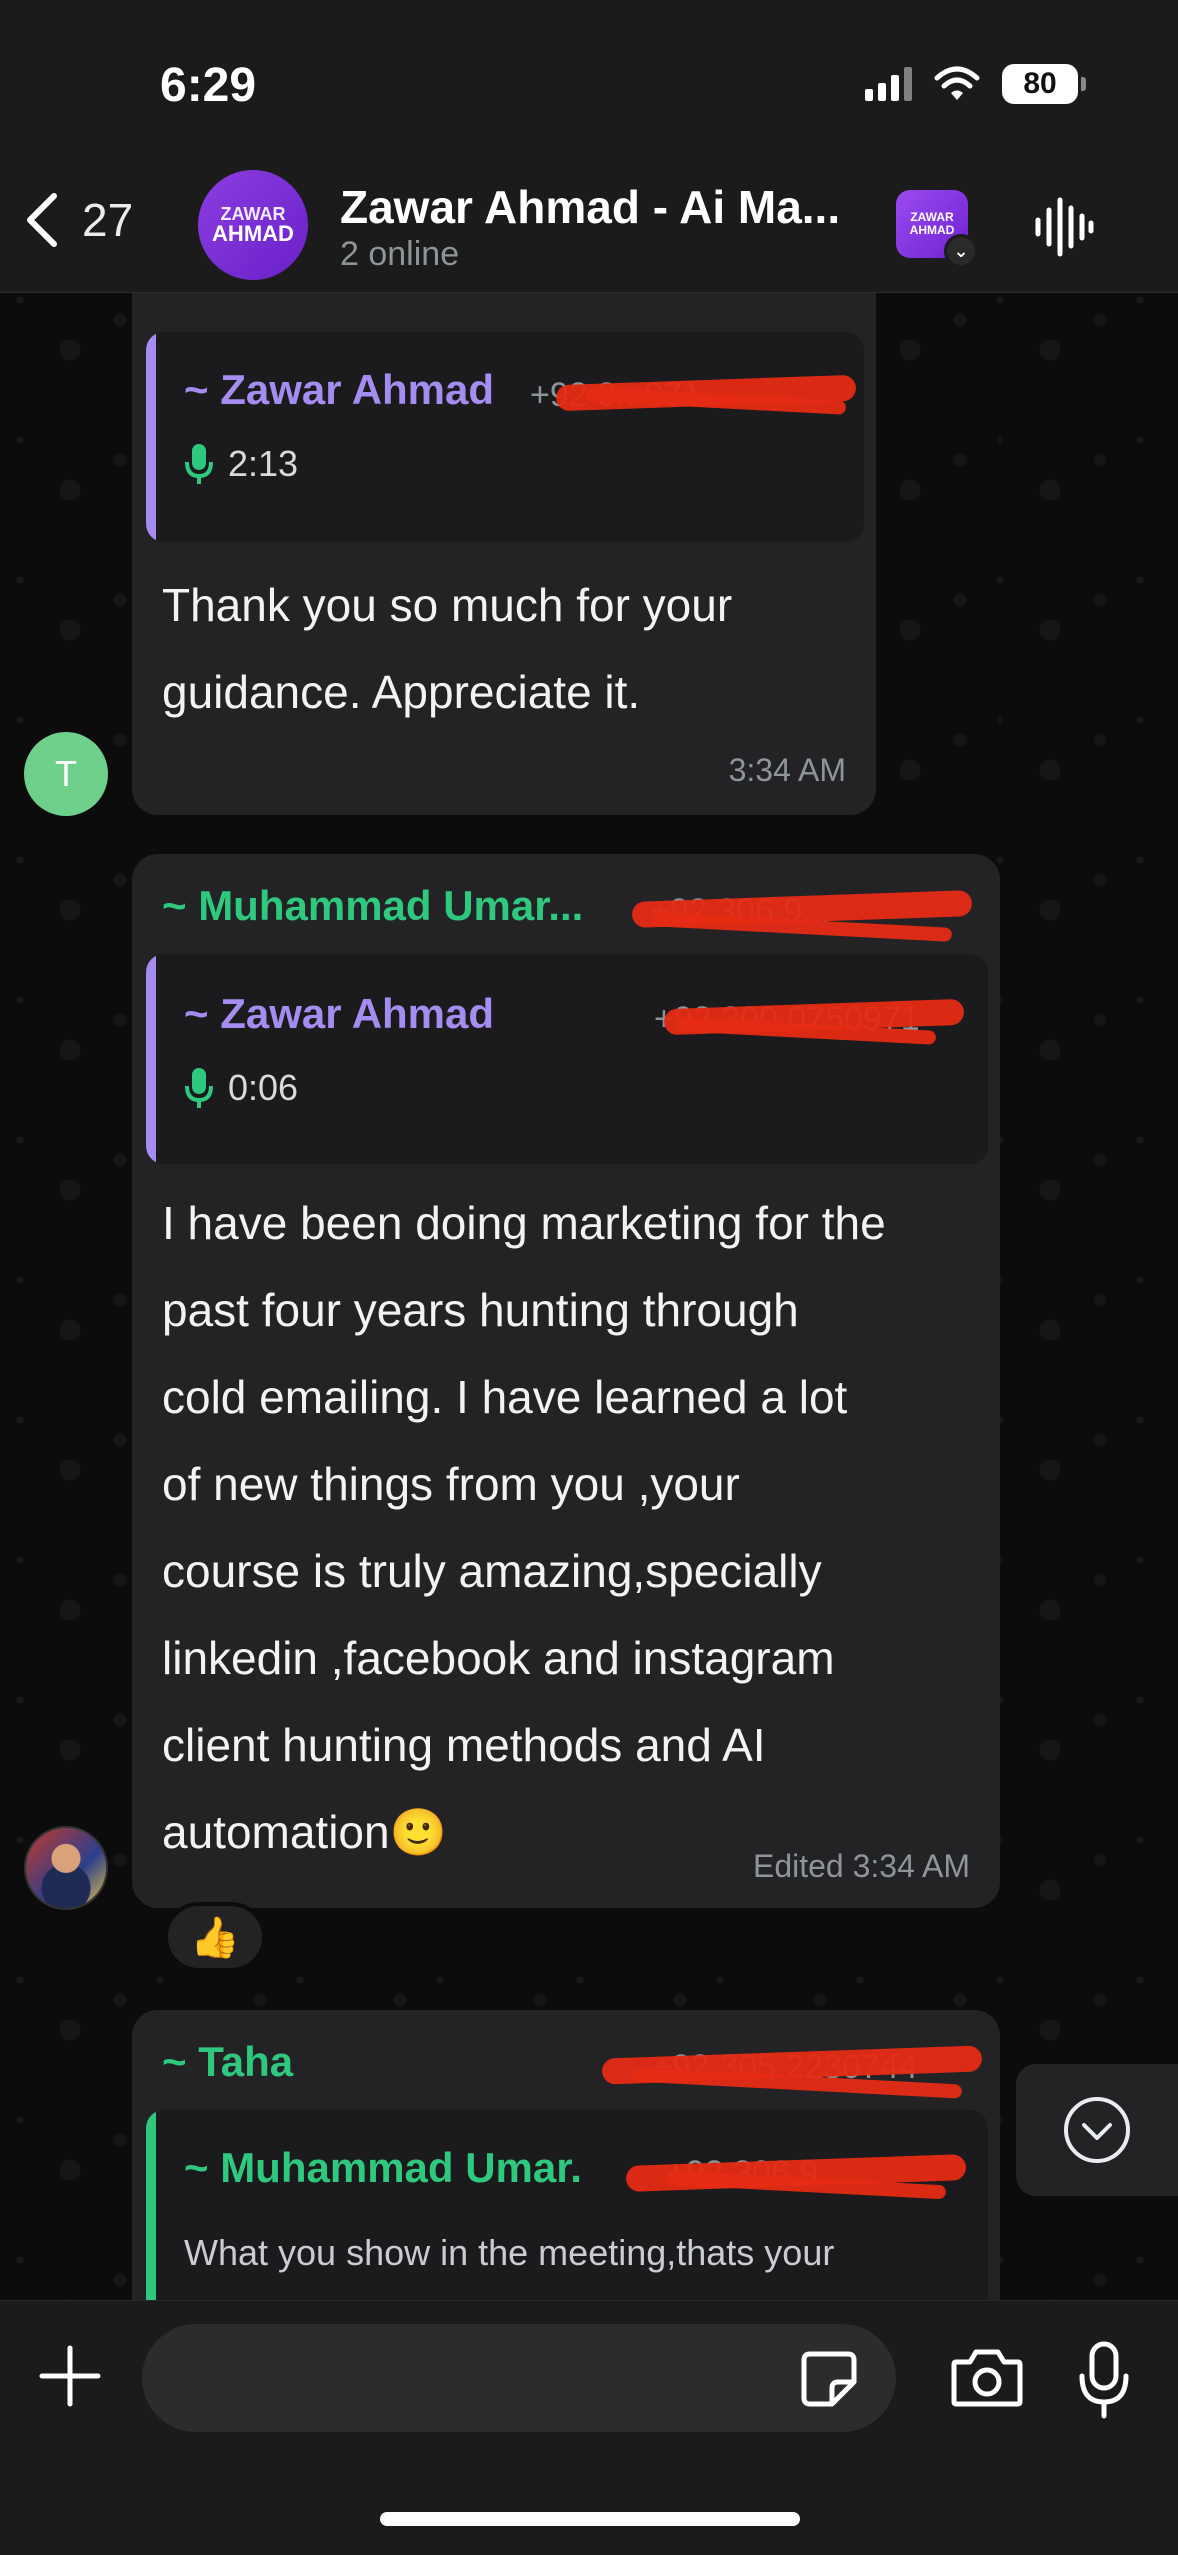 This screenshot has width=1178, height=2555. Describe the element at coordinates (505, 437) in the screenshot. I see `quoted-message: ~ Zawar Ahmad +92 3...971 2:13` at that location.